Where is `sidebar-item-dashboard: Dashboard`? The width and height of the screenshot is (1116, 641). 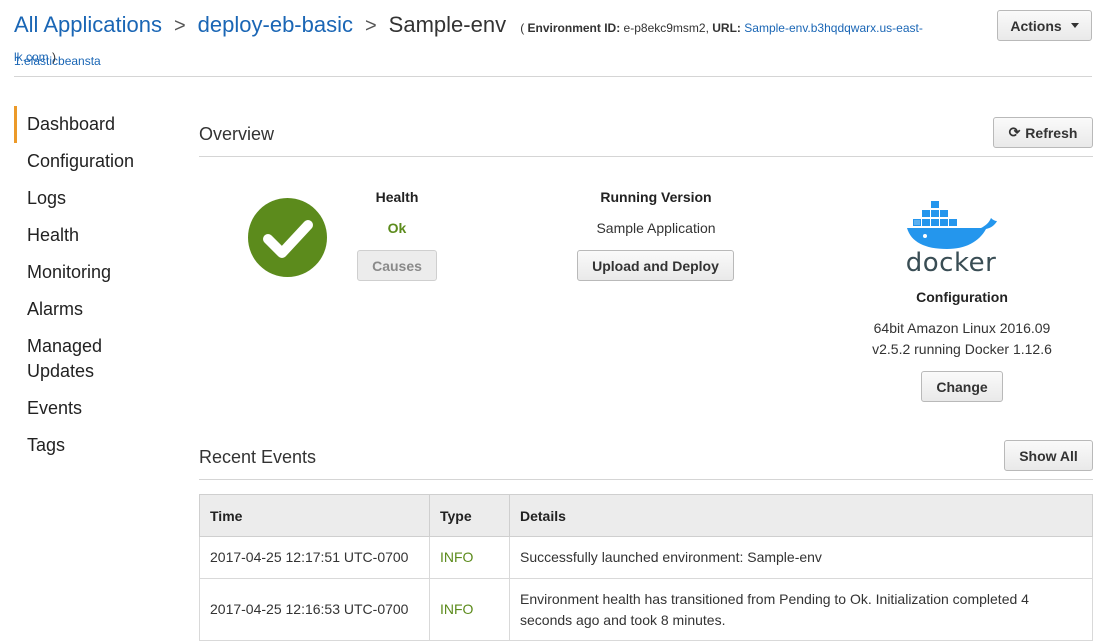 sidebar-item-dashboard: Dashboard is located at coordinates (94, 124).